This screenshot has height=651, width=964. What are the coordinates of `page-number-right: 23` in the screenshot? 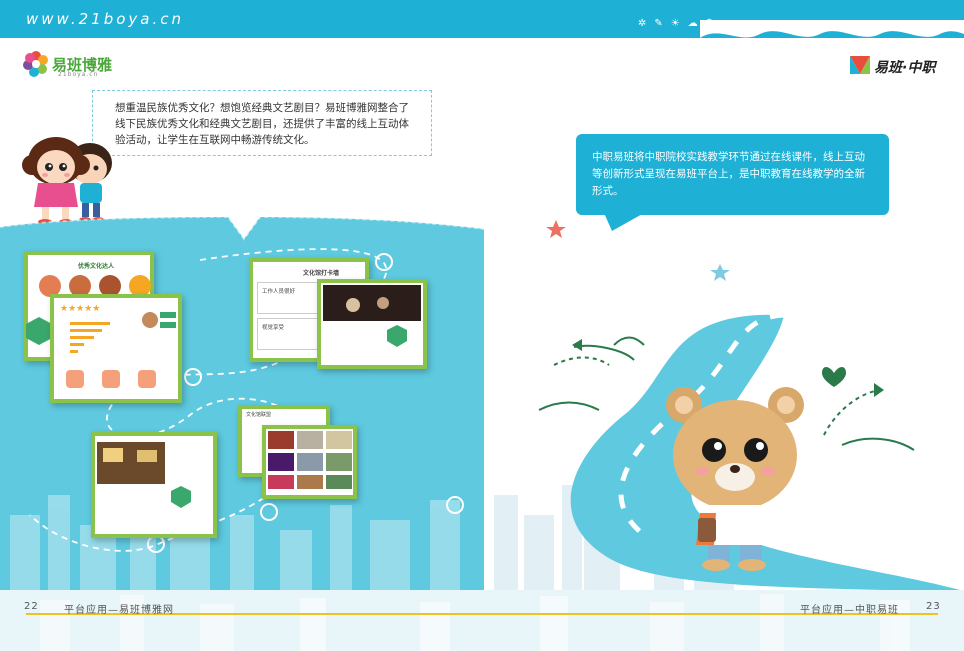 It's located at (933, 606).